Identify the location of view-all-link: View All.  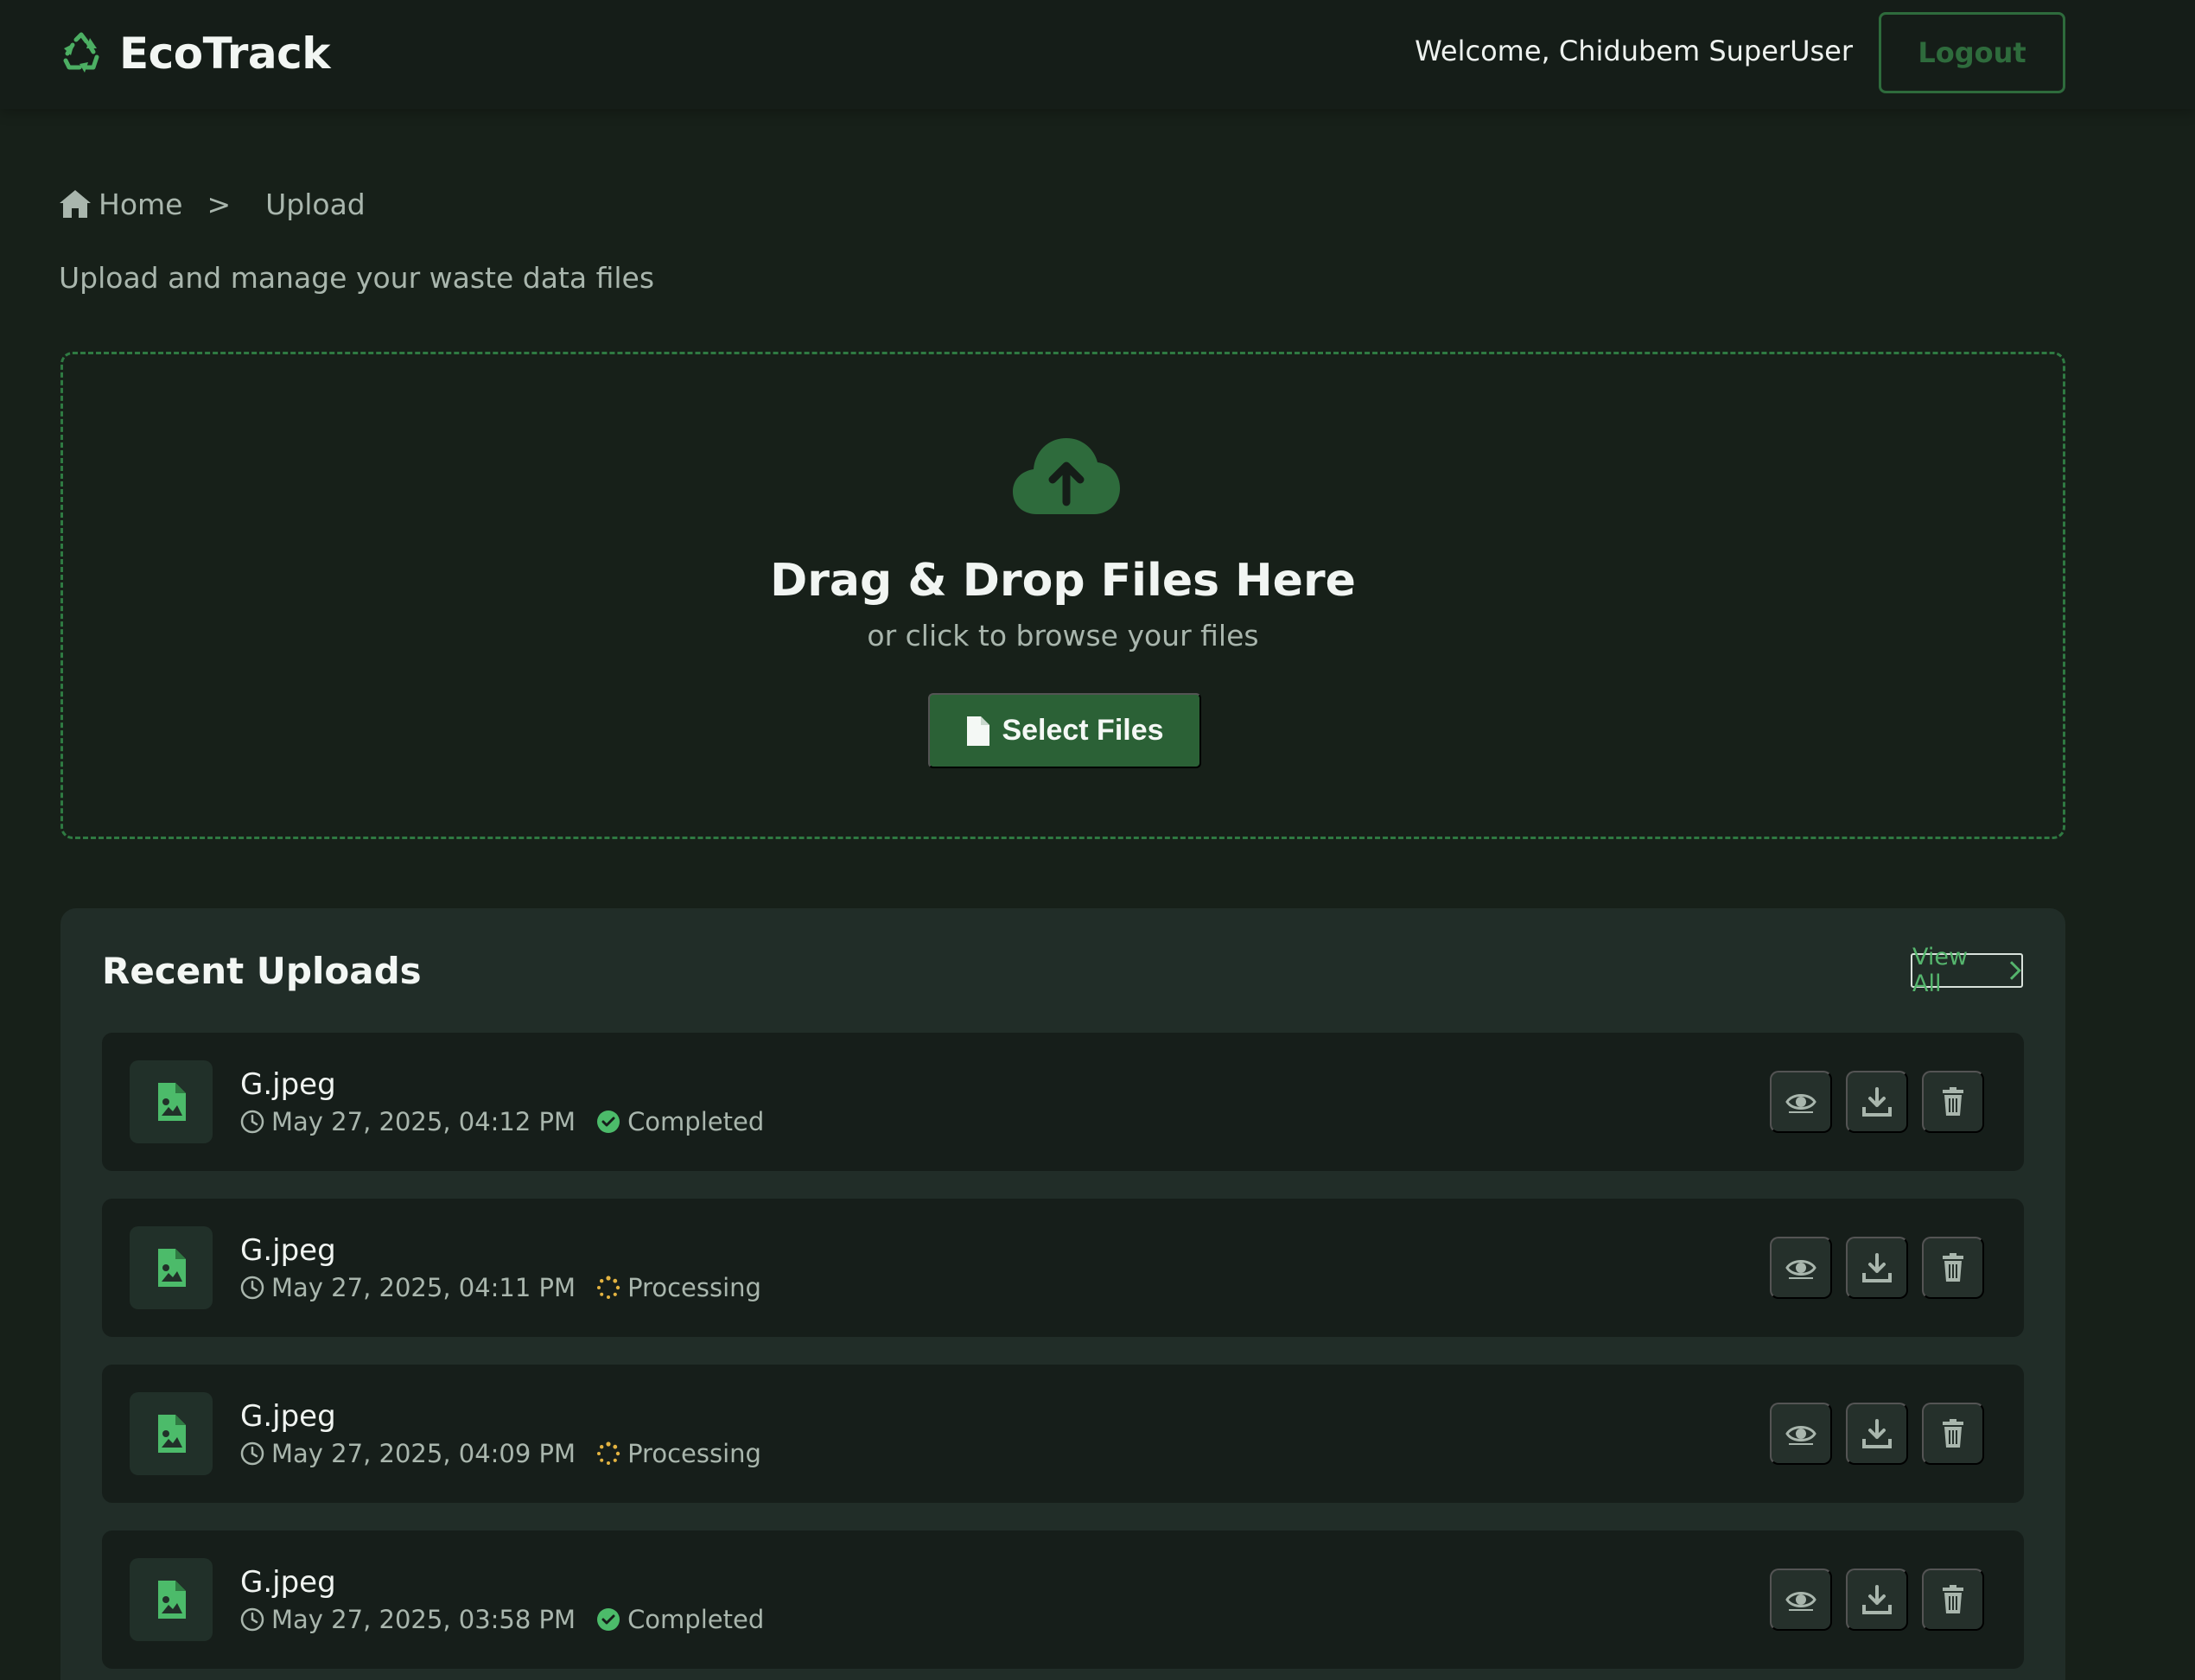
(1967, 970).